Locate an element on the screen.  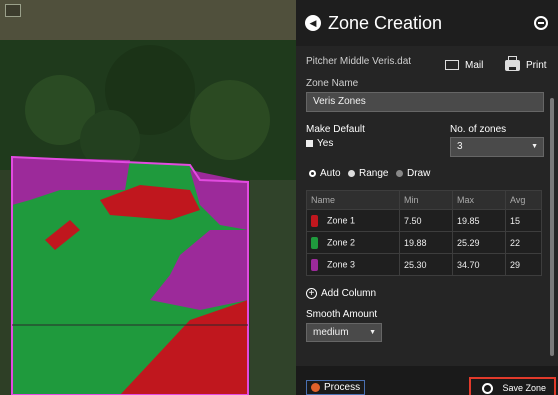
printer-icon is located at coordinates (512, 63).